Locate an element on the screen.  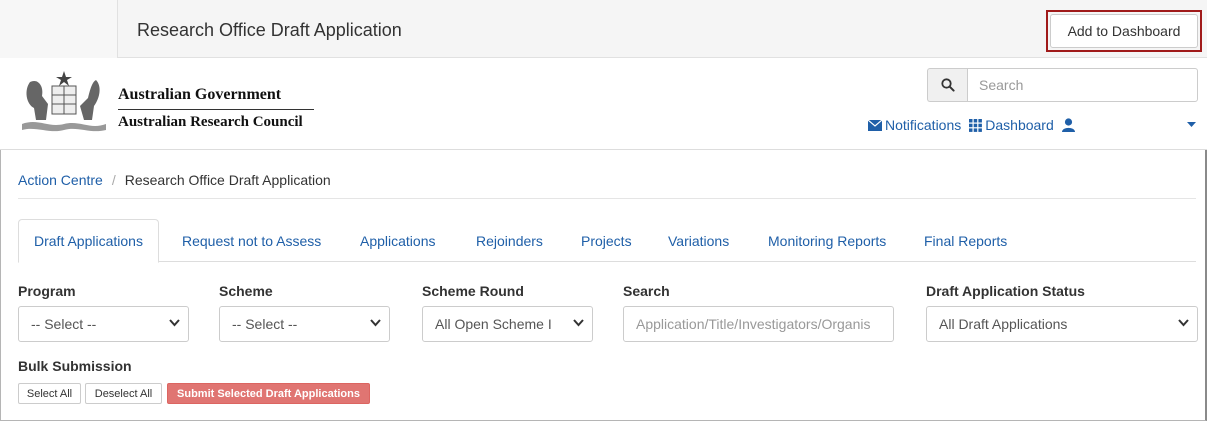
title-bar-left-cell is located at coordinates (59, 29).